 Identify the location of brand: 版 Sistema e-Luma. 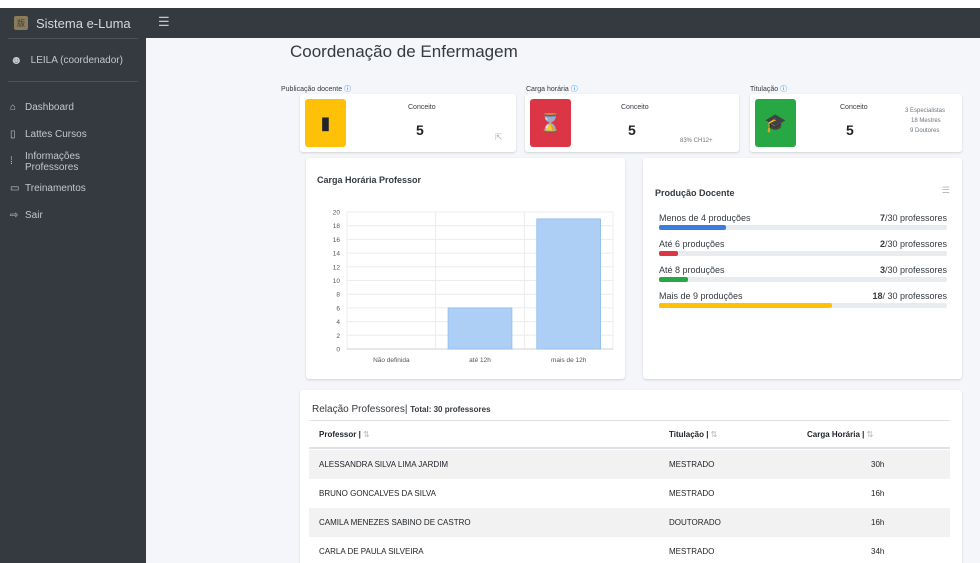
(73, 23).